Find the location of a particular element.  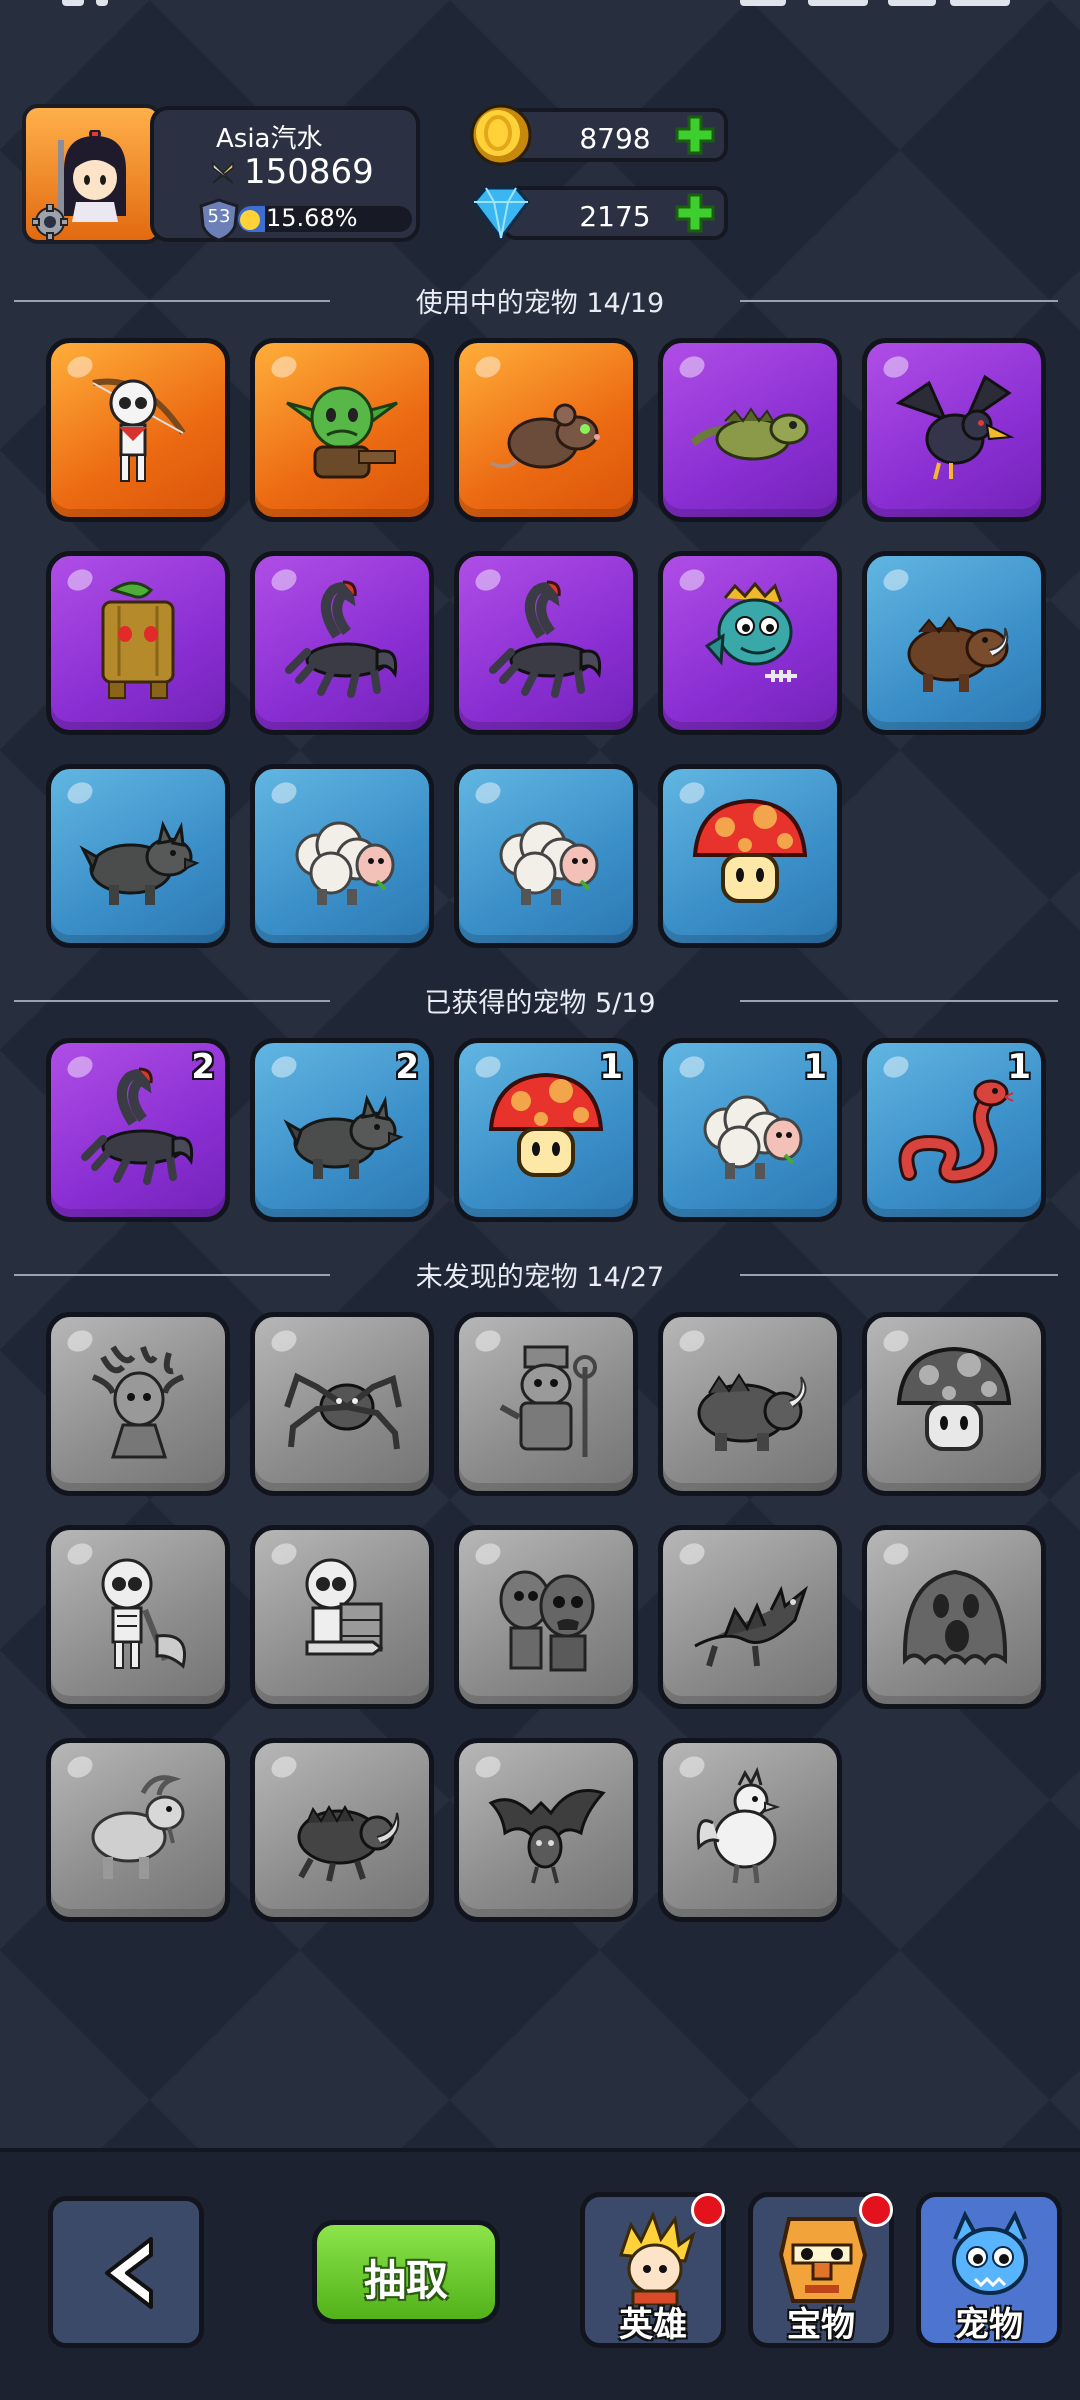

status-bar is located at coordinates (540, 7).